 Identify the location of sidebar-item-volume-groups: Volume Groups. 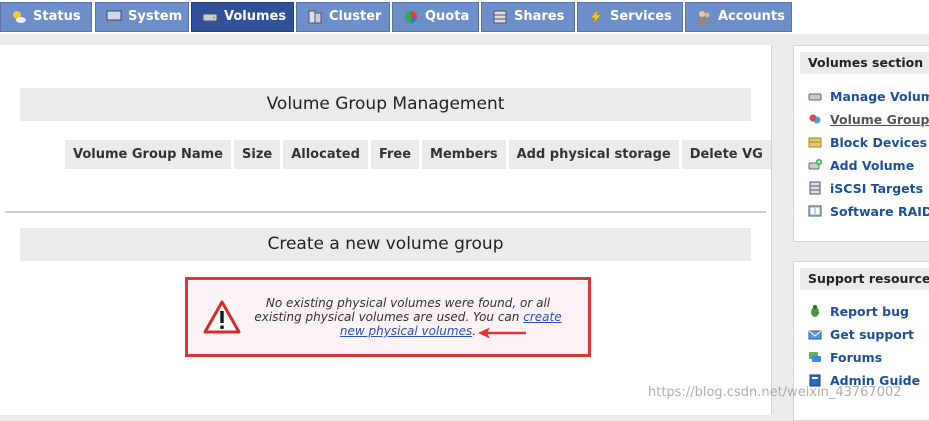
(868, 119).